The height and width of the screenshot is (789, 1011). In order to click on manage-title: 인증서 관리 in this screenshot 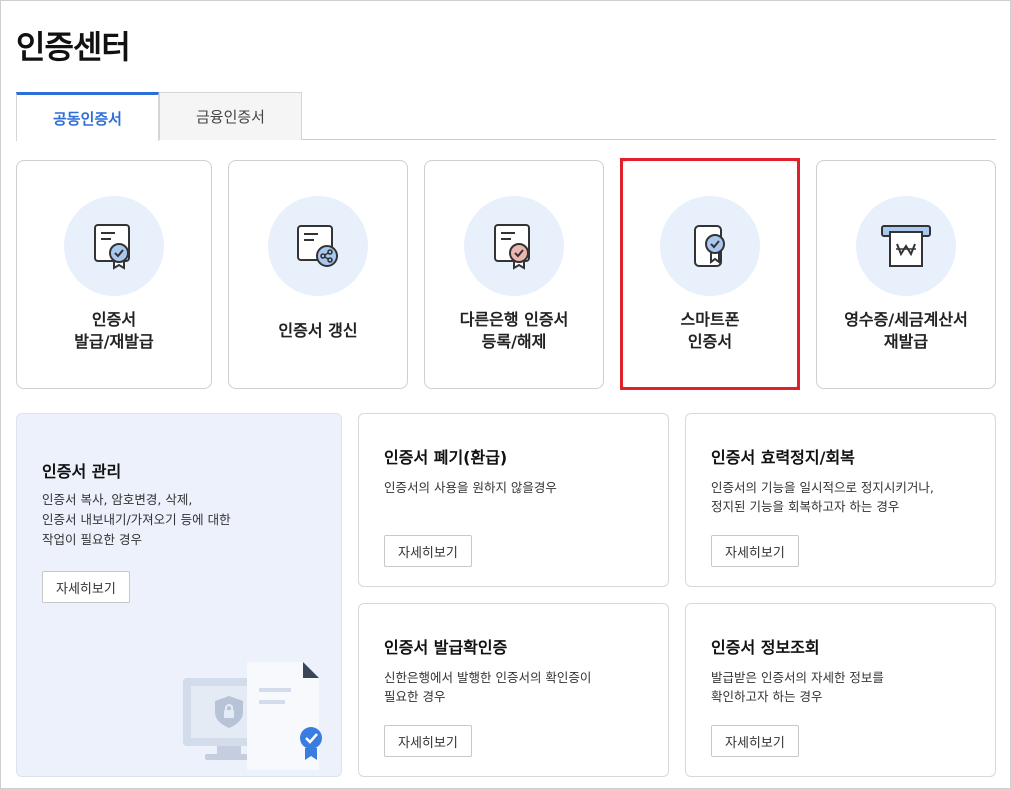, I will do `click(82, 471)`.